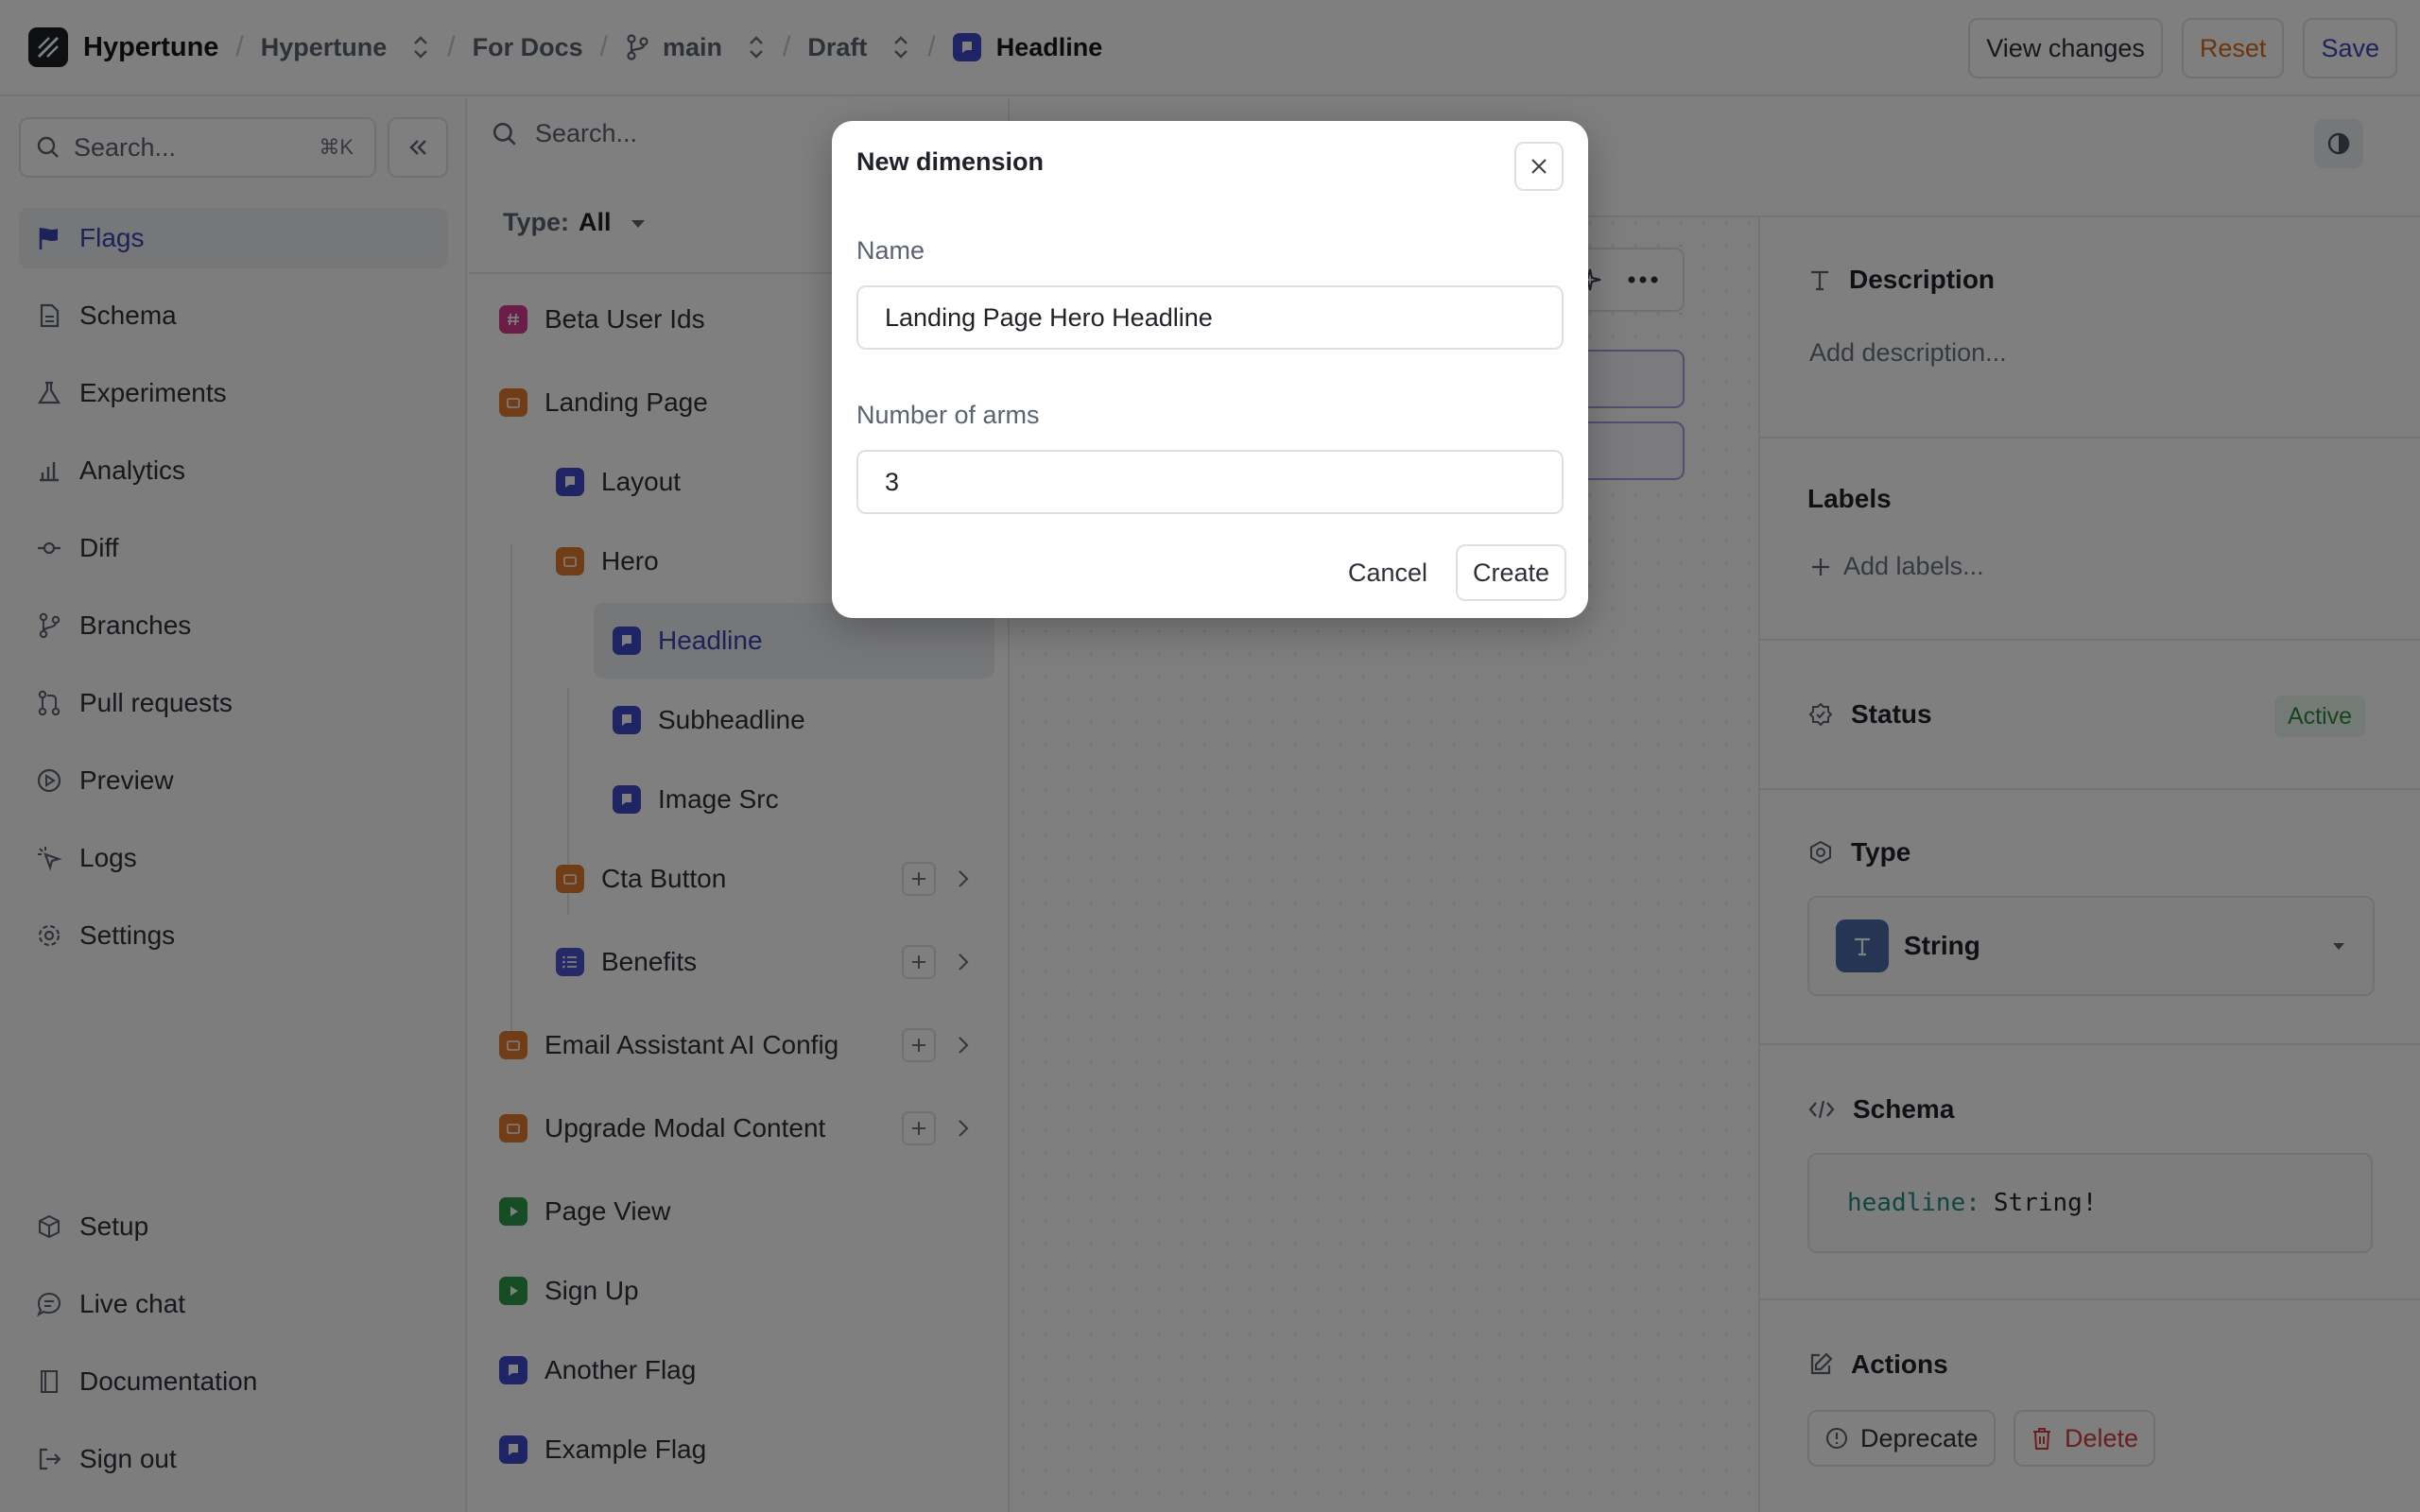 The width and height of the screenshot is (2420, 1512). What do you see at coordinates (890, 250) in the screenshot?
I see `name-field-label: Name` at bounding box center [890, 250].